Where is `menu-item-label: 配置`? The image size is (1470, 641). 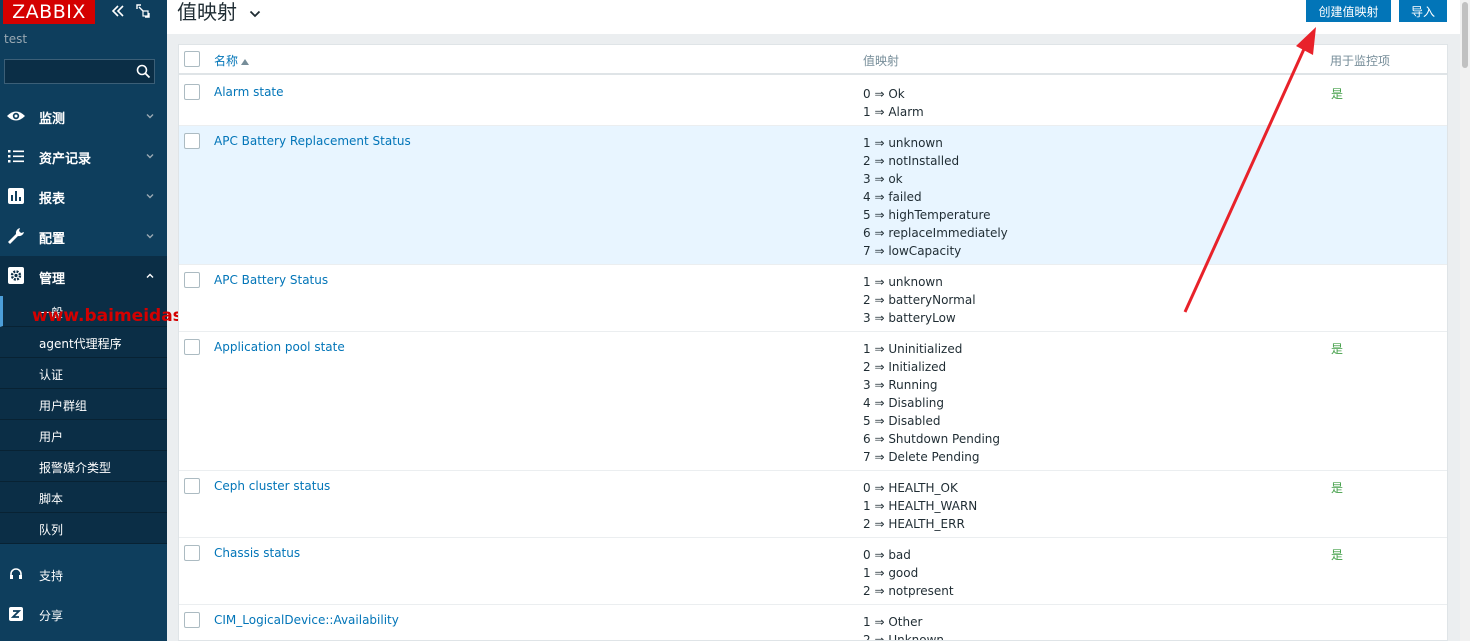
menu-item-label: 配置 is located at coordinates (52, 239).